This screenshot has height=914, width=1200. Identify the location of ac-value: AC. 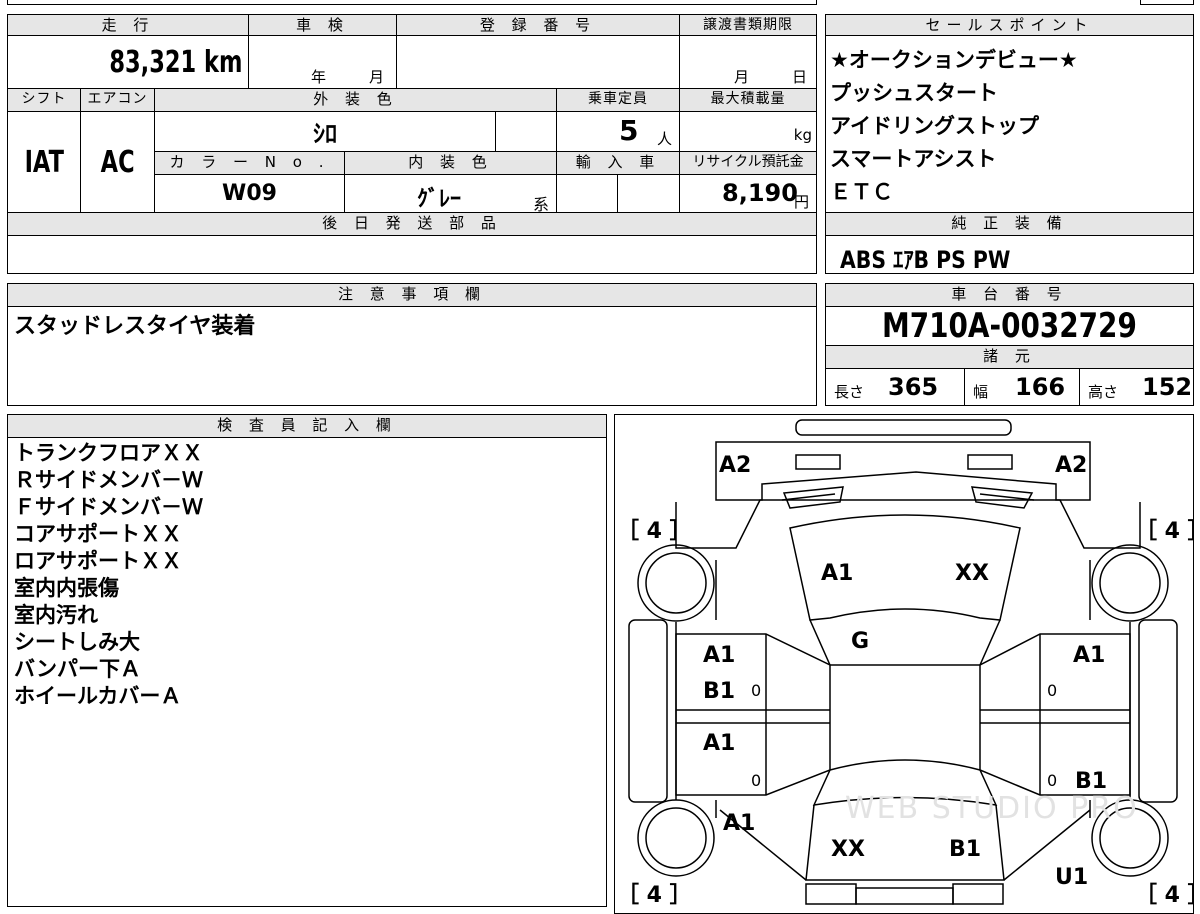
(117, 162).